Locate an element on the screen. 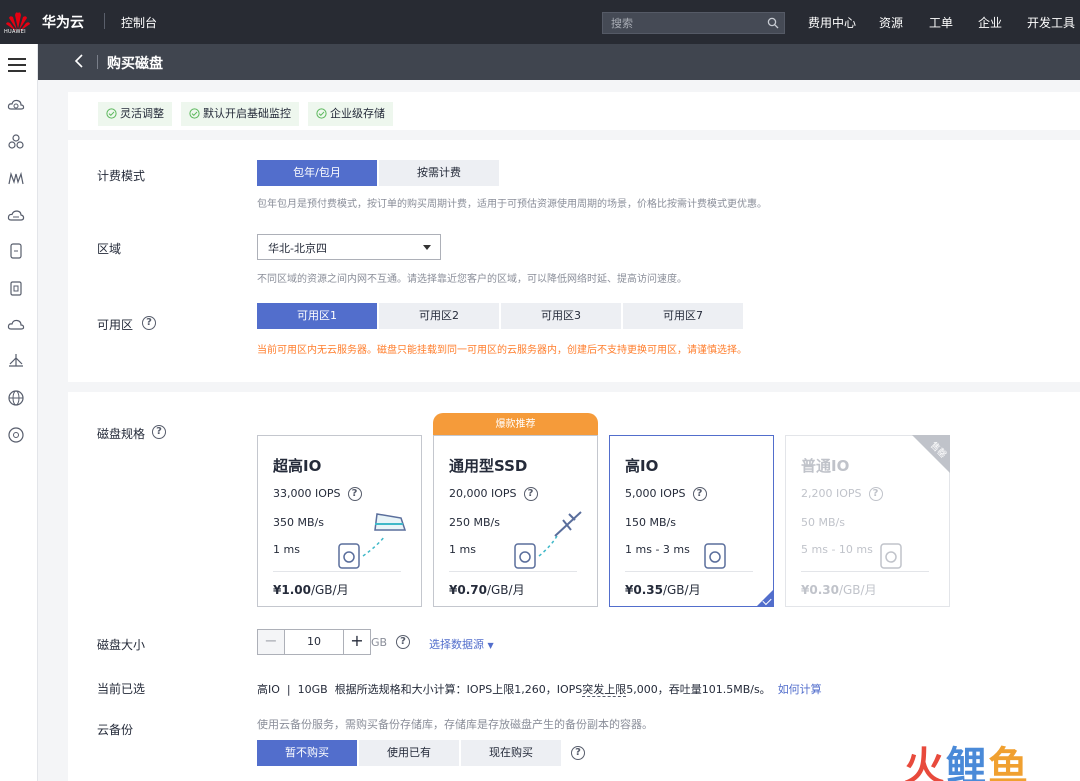 The image size is (1080, 781). cloud-backup-hint: 使用云备份服务，需购买备份存储库，存储库是存放磁盘产生的备份副本的容器。 is located at coordinates (455, 724).